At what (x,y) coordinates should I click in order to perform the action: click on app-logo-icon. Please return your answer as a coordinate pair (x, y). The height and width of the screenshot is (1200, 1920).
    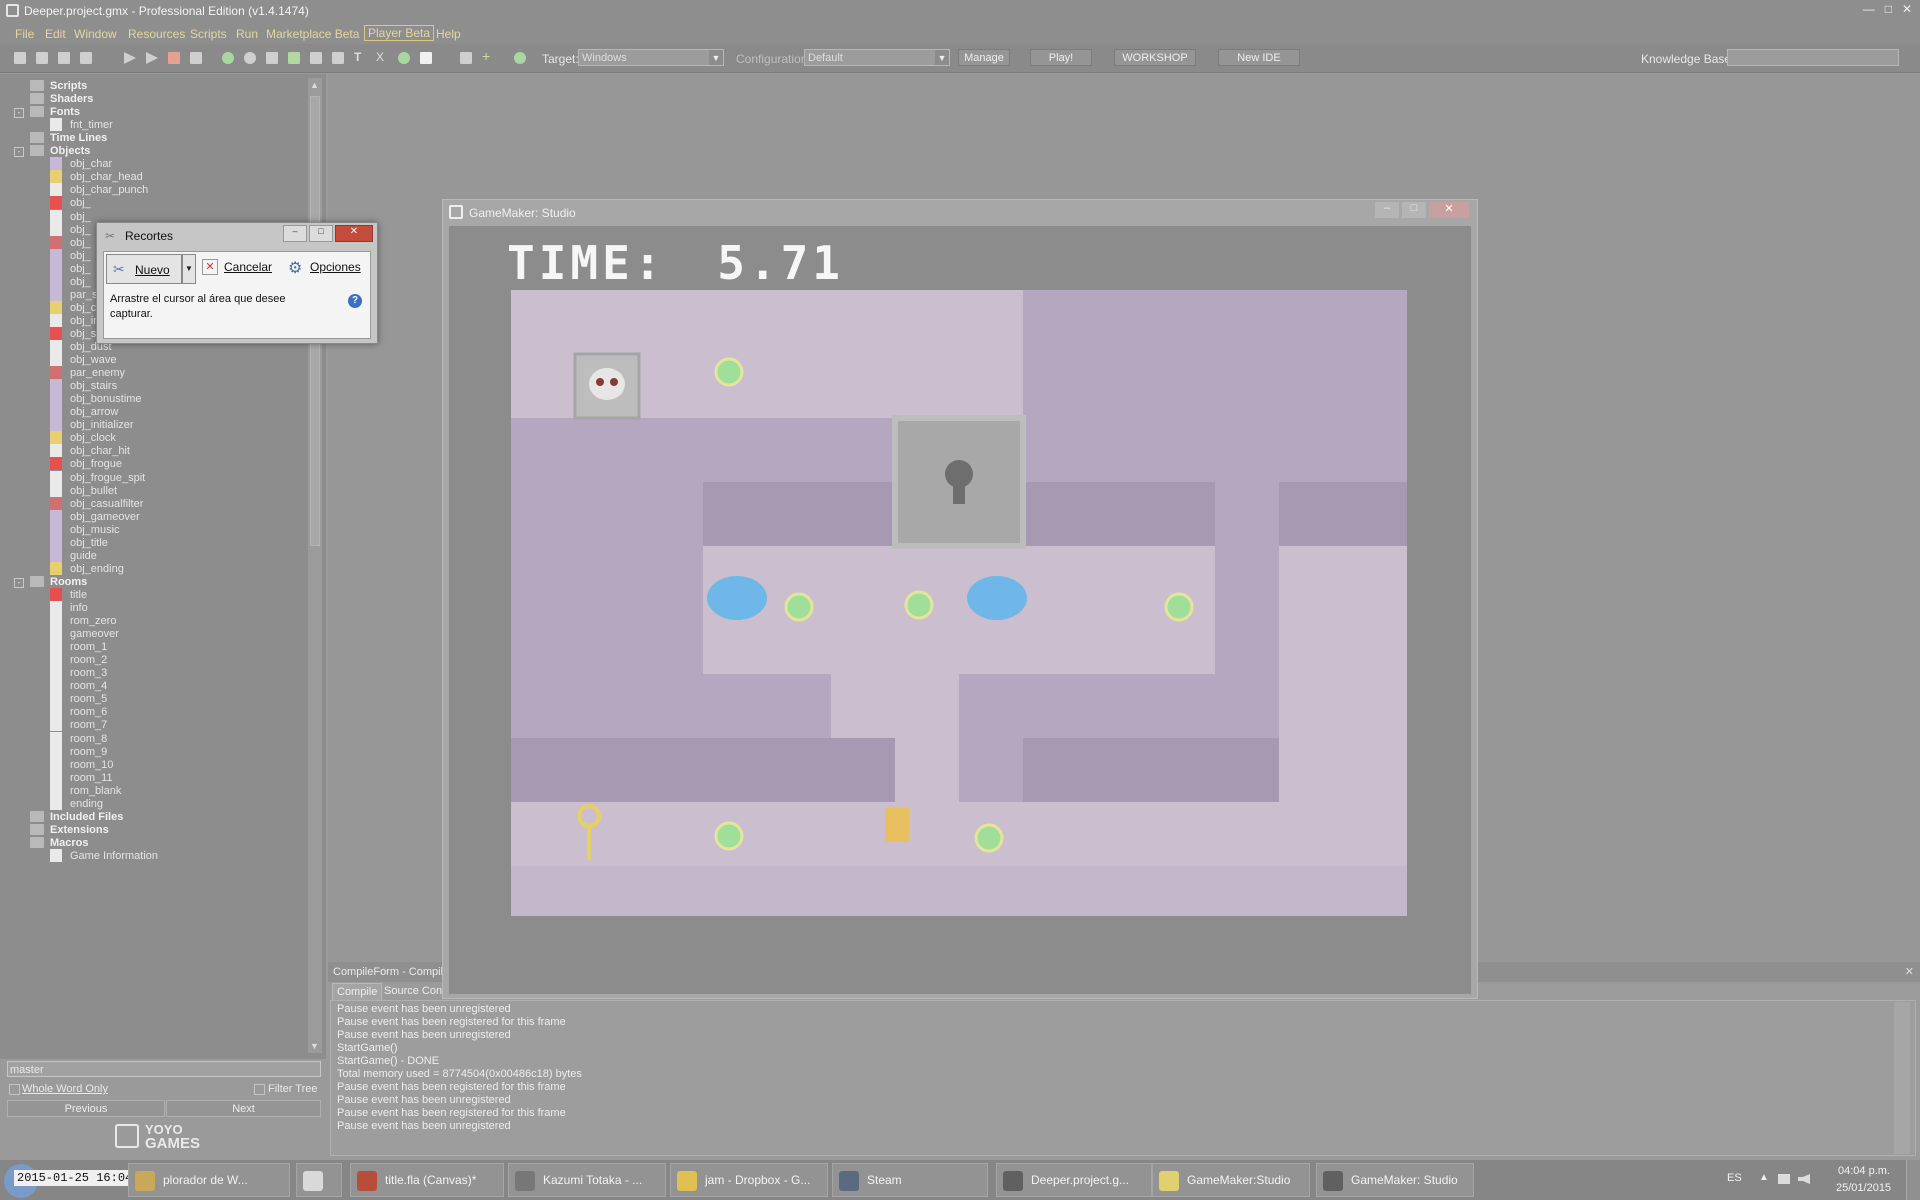
    Looking at the image, I should click on (12, 10).